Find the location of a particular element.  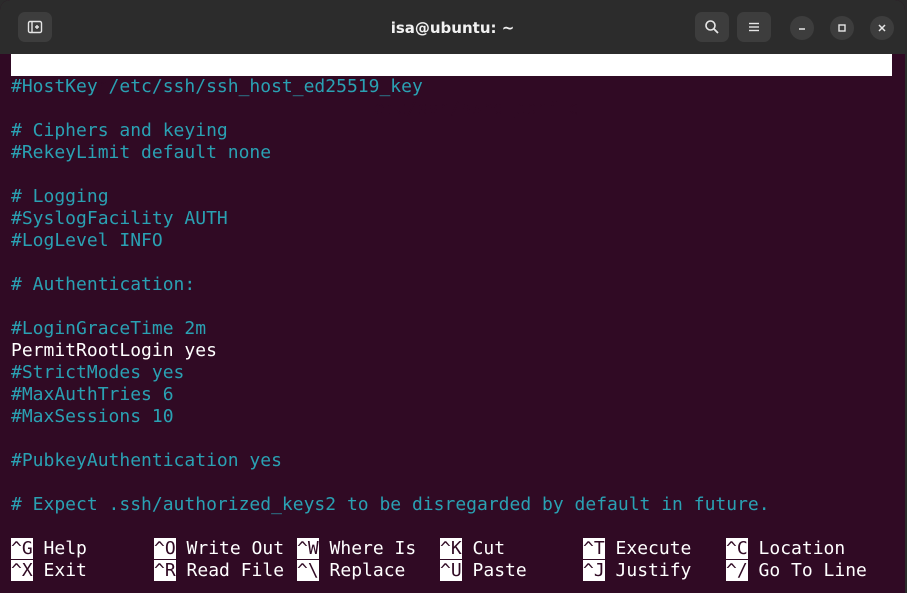

editor-line: #MaxAuthTries 6 is located at coordinates (92, 394).